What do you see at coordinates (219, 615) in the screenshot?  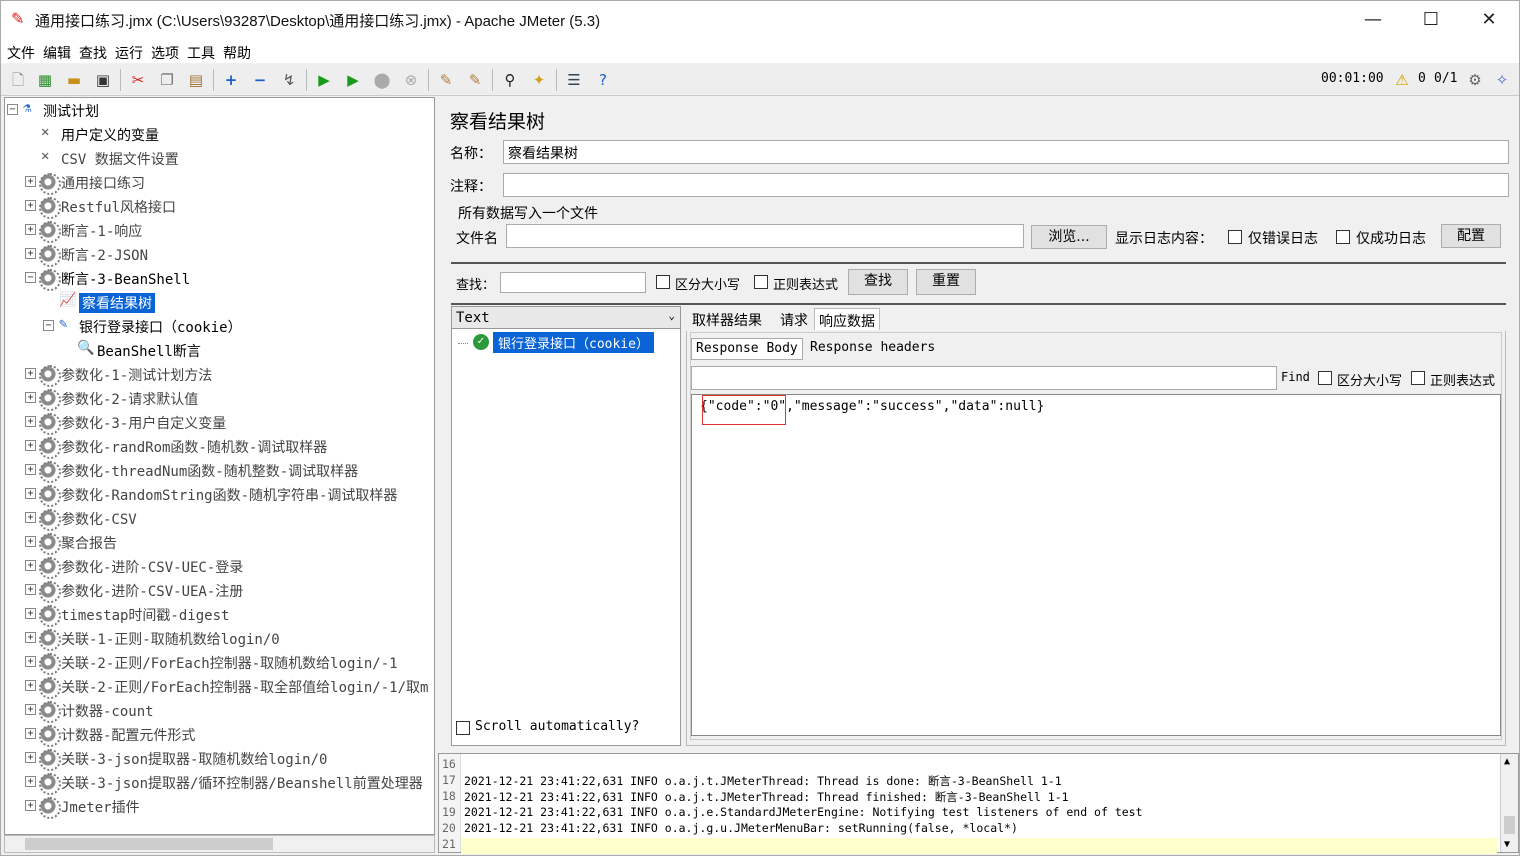 I see `tree-node: + timestap时间戳-digest` at bounding box center [219, 615].